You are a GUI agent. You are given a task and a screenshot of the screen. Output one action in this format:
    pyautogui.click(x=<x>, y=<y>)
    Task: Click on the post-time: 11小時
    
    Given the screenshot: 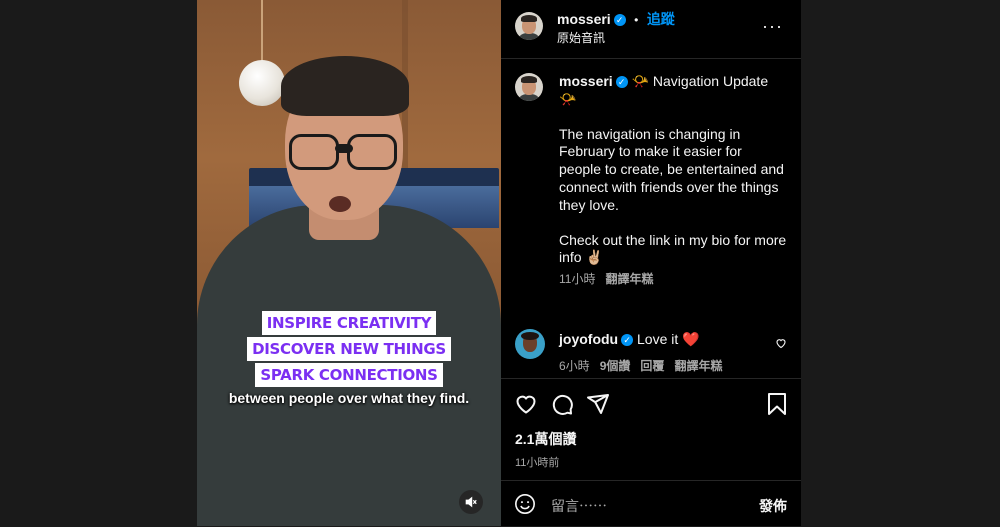 What is the action you would take?
    pyautogui.click(x=577, y=279)
    